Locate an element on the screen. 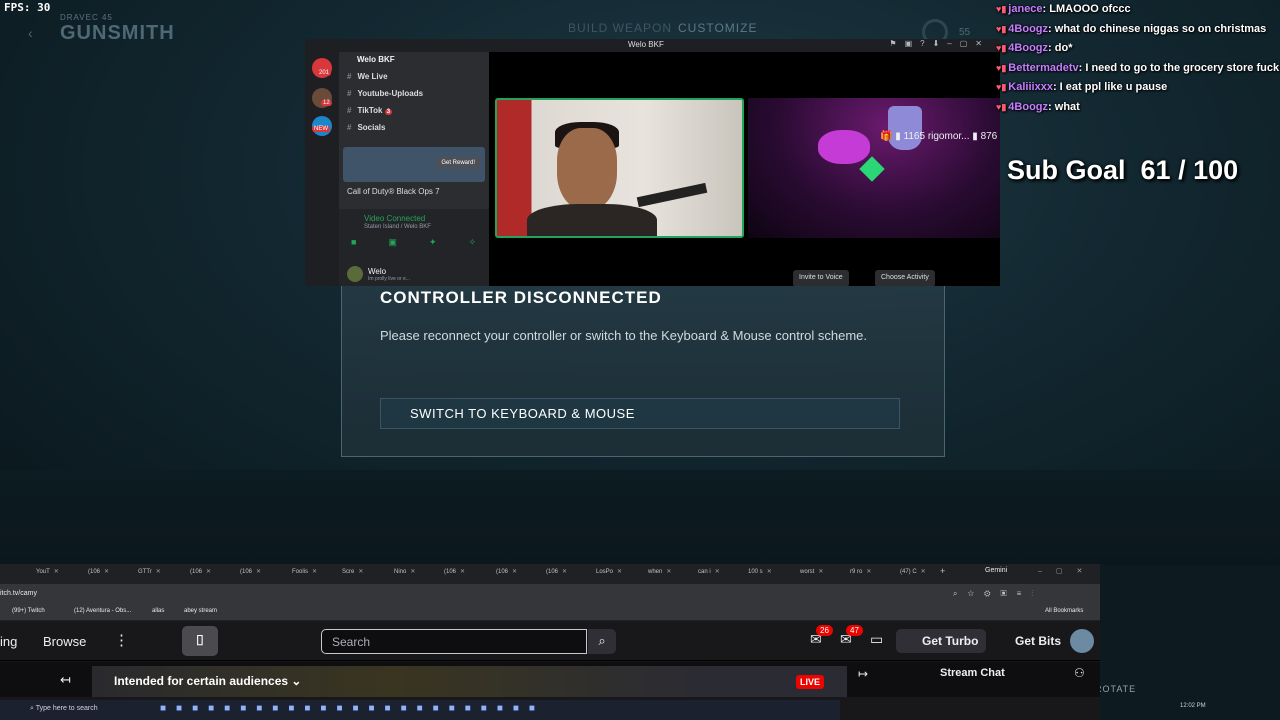 The height and width of the screenshot is (720, 1280). nav-following: ing is located at coordinates (8, 641).